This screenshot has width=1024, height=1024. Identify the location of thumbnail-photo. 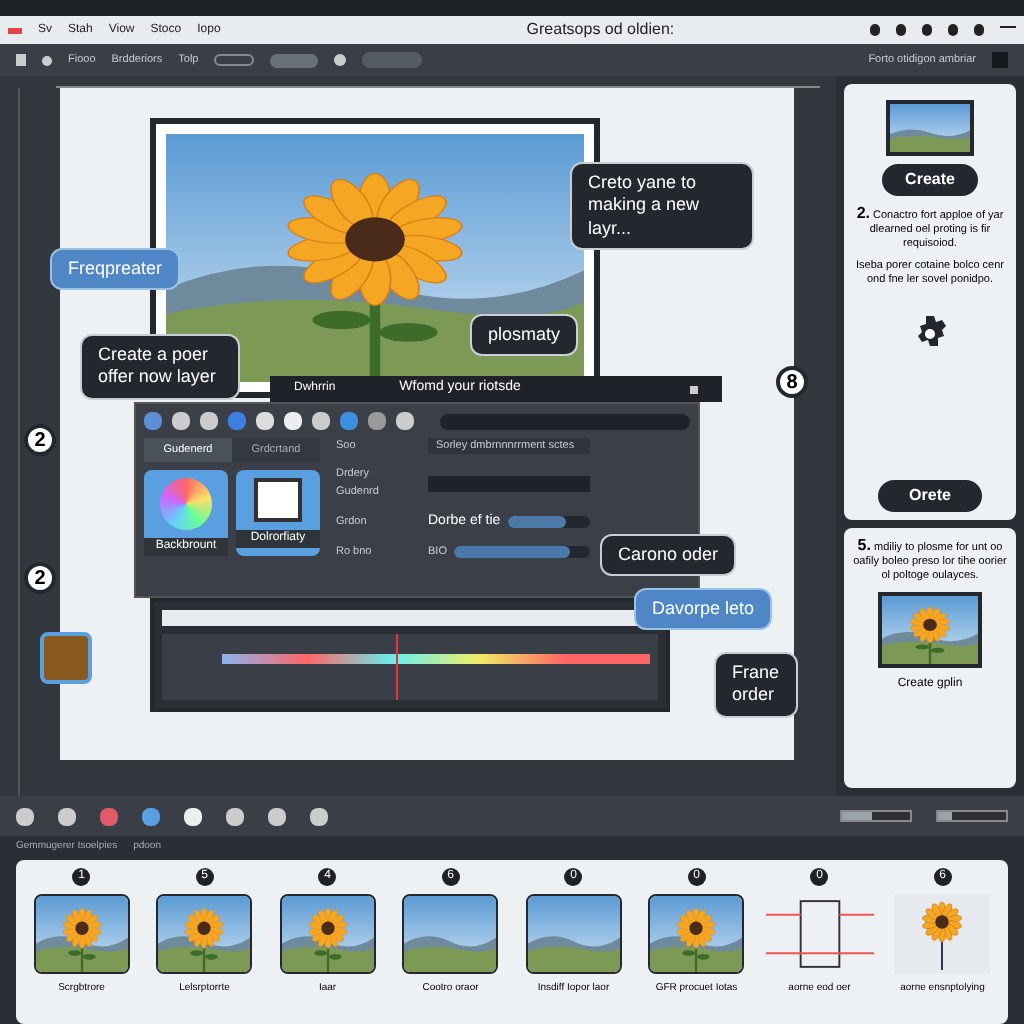
(66, 658).